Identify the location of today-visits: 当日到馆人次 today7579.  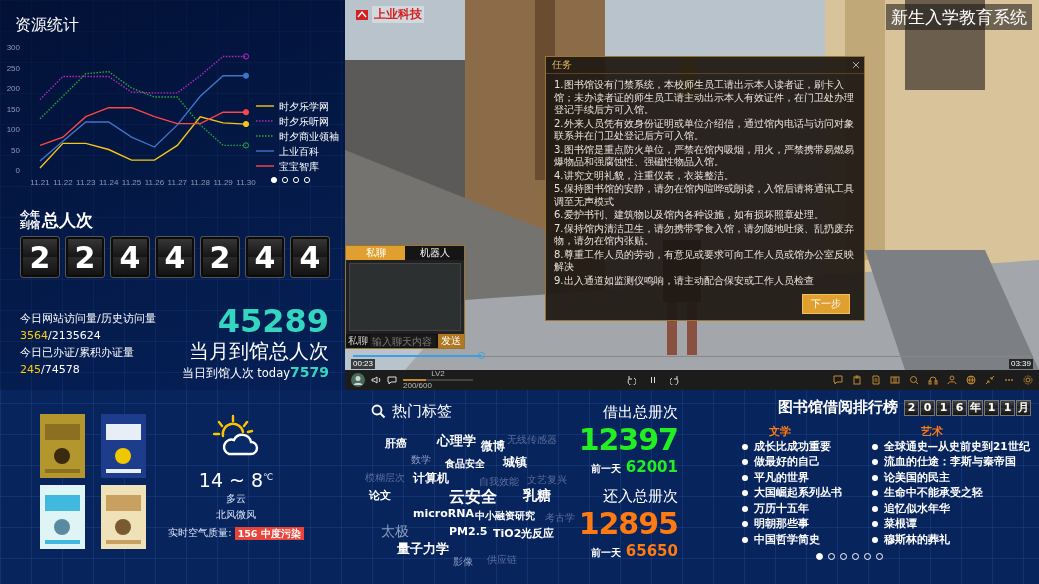
(255, 372).